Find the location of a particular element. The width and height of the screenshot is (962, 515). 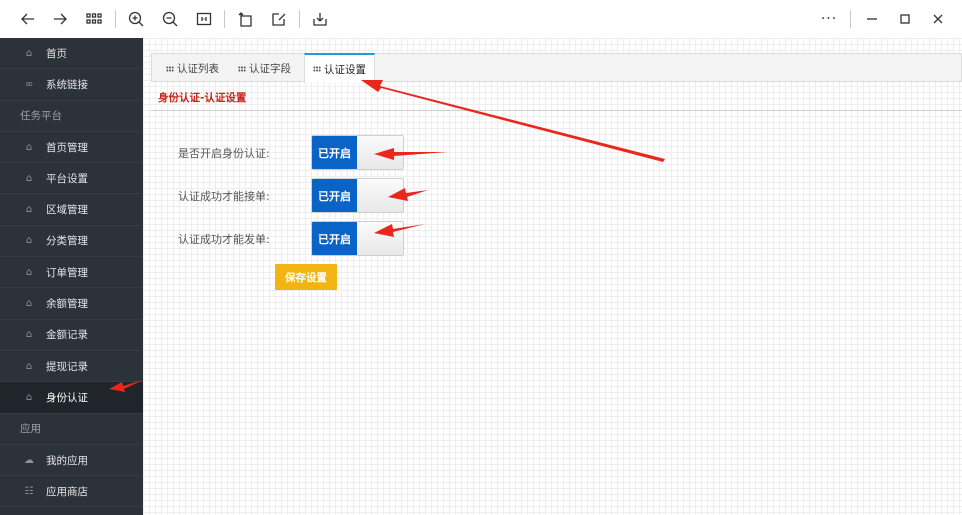

close-icon is located at coordinates (938, 19).